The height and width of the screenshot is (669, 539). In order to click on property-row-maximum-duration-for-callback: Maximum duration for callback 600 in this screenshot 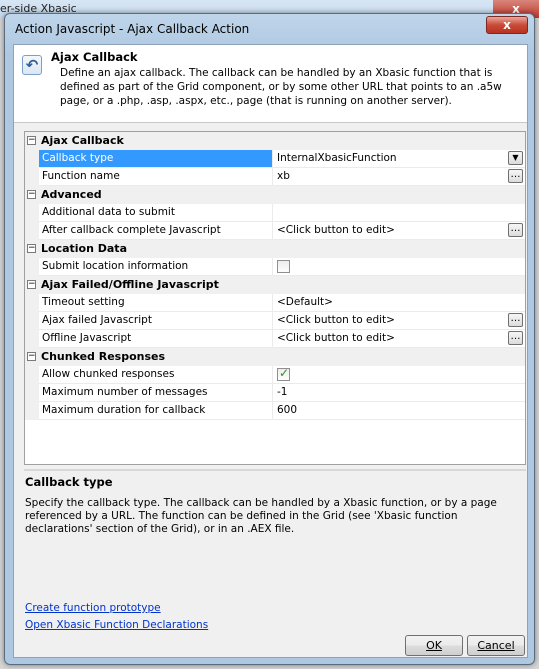, I will do `click(275, 411)`.